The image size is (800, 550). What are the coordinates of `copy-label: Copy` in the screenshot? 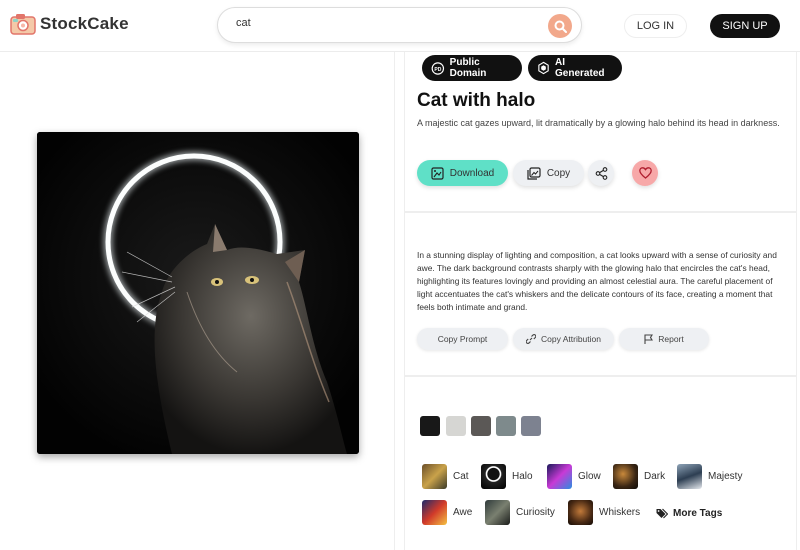 It's located at (558, 173).